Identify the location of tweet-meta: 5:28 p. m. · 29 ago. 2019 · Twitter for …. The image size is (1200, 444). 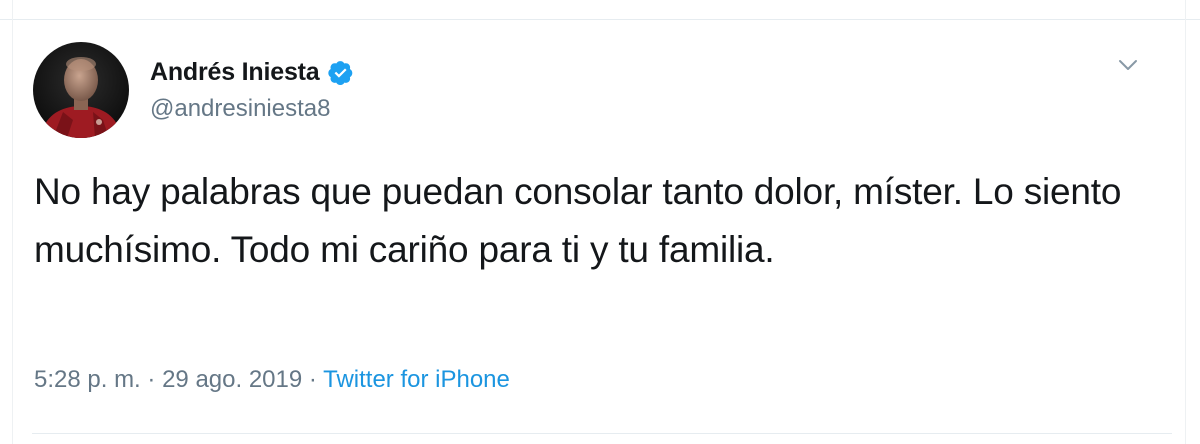
(272, 380).